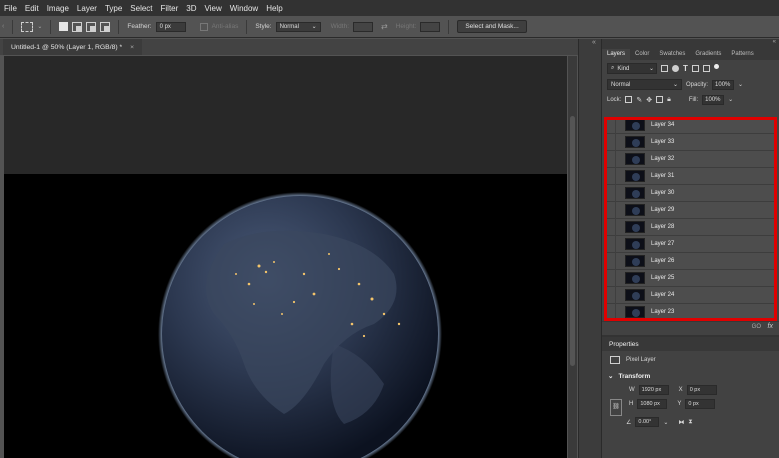 Image resolution: width=779 pixels, height=458 pixels. I want to click on subtract-selection-icon, so click(91, 26).